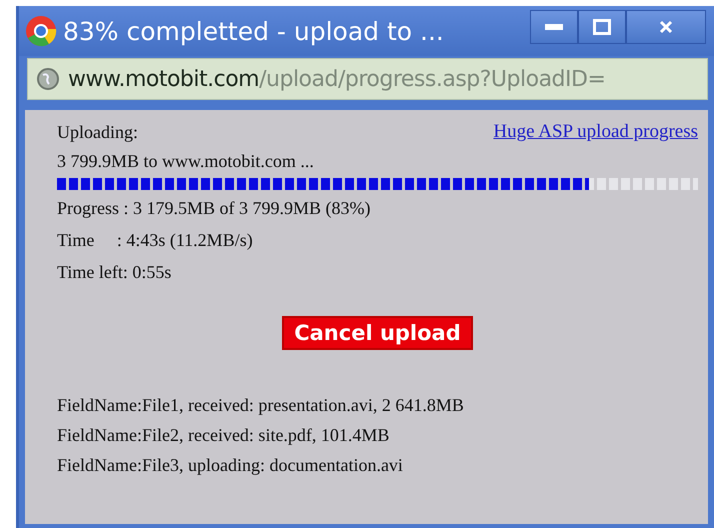  What do you see at coordinates (595, 132) in the screenshot?
I see `upload-progress-link: Huge ASP upload progress` at bounding box center [595, 132].